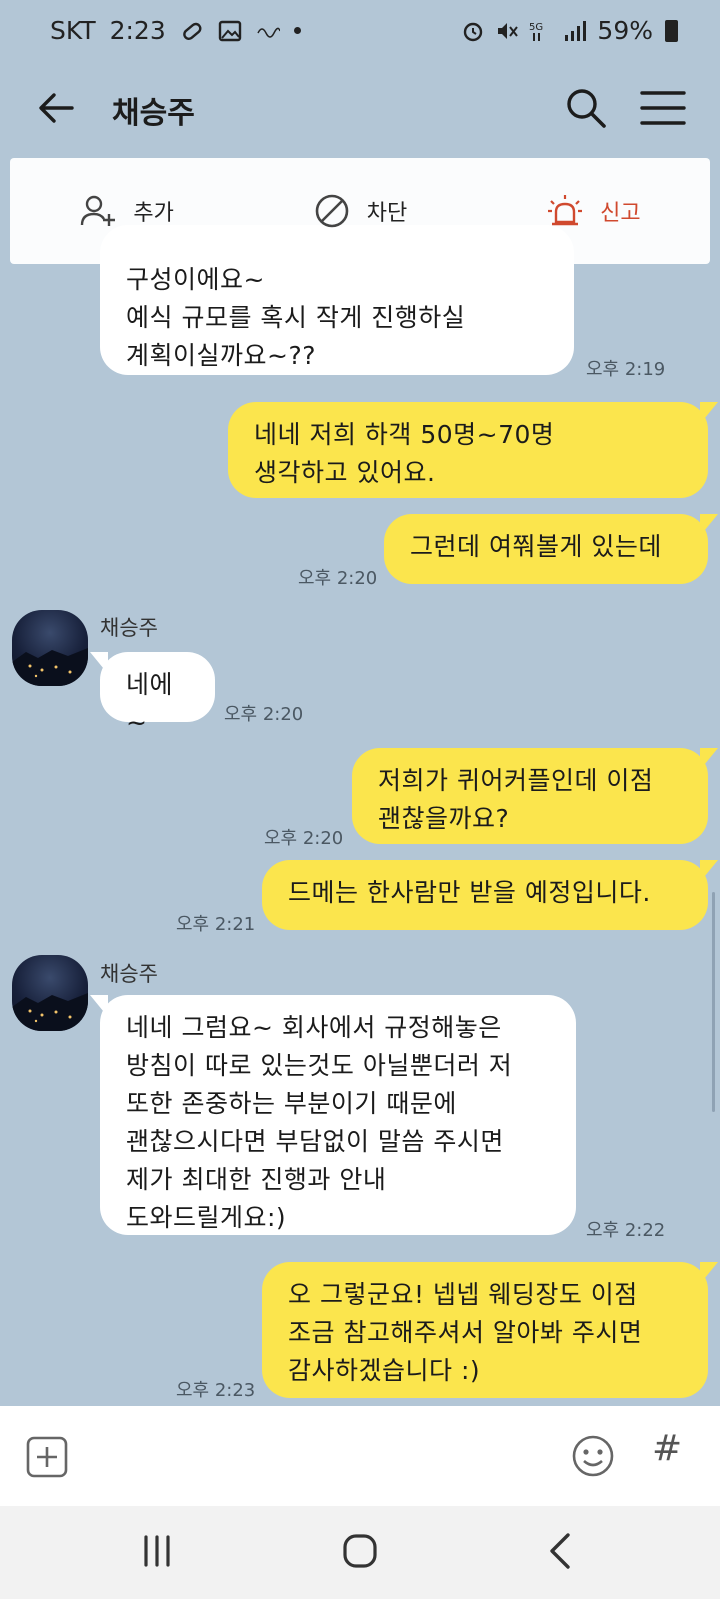  I want to click on friend-action-bar: 추가 차단 신고, so click(360, 211).